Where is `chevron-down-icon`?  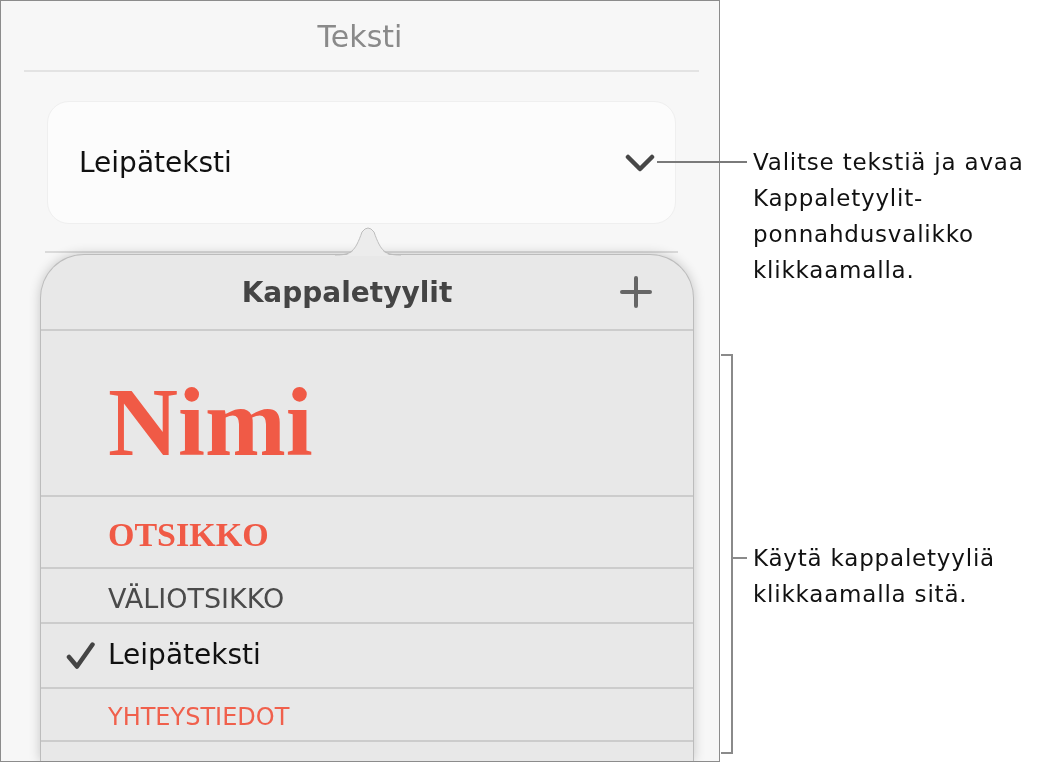
chevron-down-icon is located at coordinates (640, 162).